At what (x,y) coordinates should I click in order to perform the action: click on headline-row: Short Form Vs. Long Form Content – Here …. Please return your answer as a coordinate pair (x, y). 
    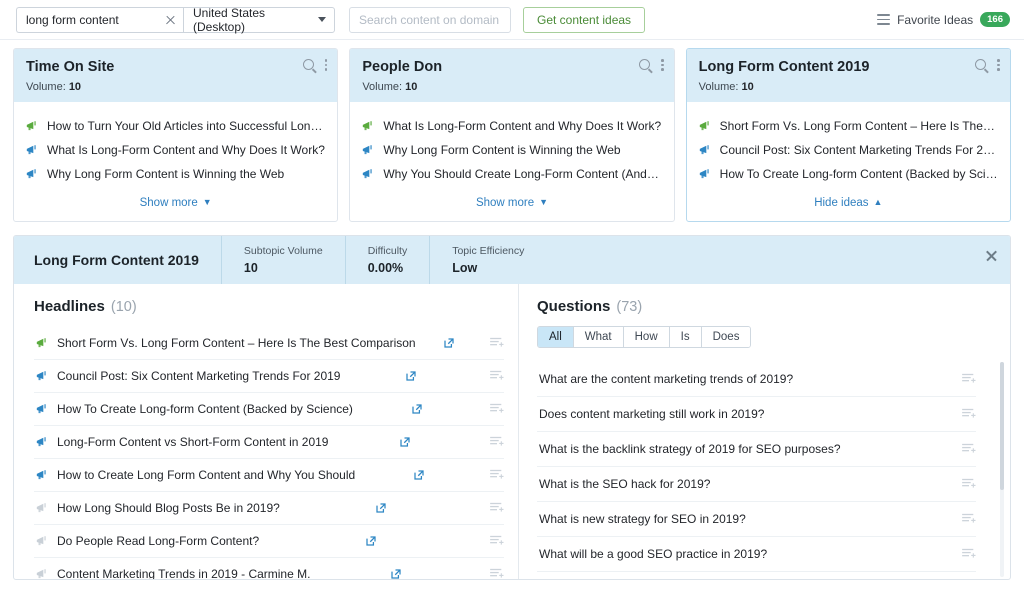
    Looking at the image, I should click on (269, 343).